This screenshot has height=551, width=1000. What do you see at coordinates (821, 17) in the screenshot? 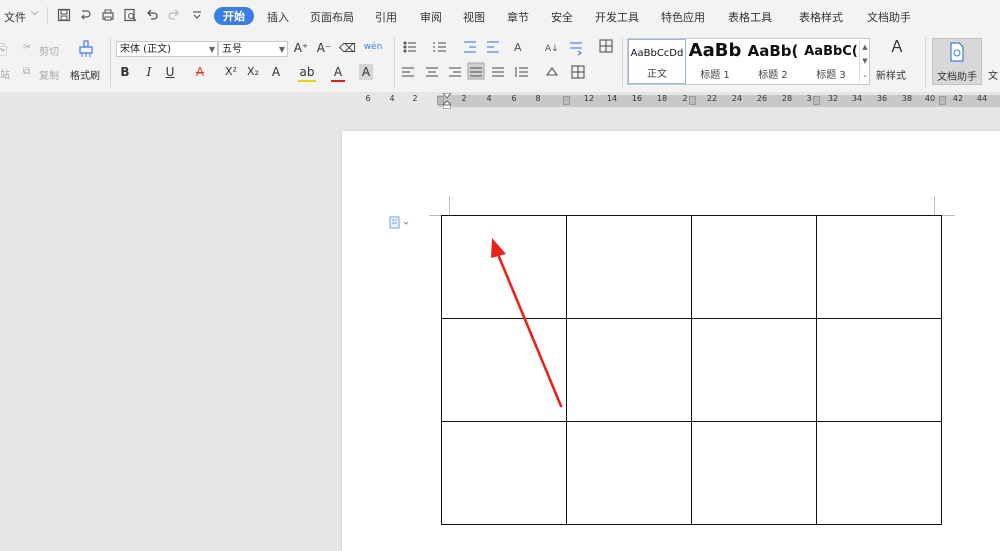
I see `tab-table-style: 表格样式` at bounding box center [821, 17].